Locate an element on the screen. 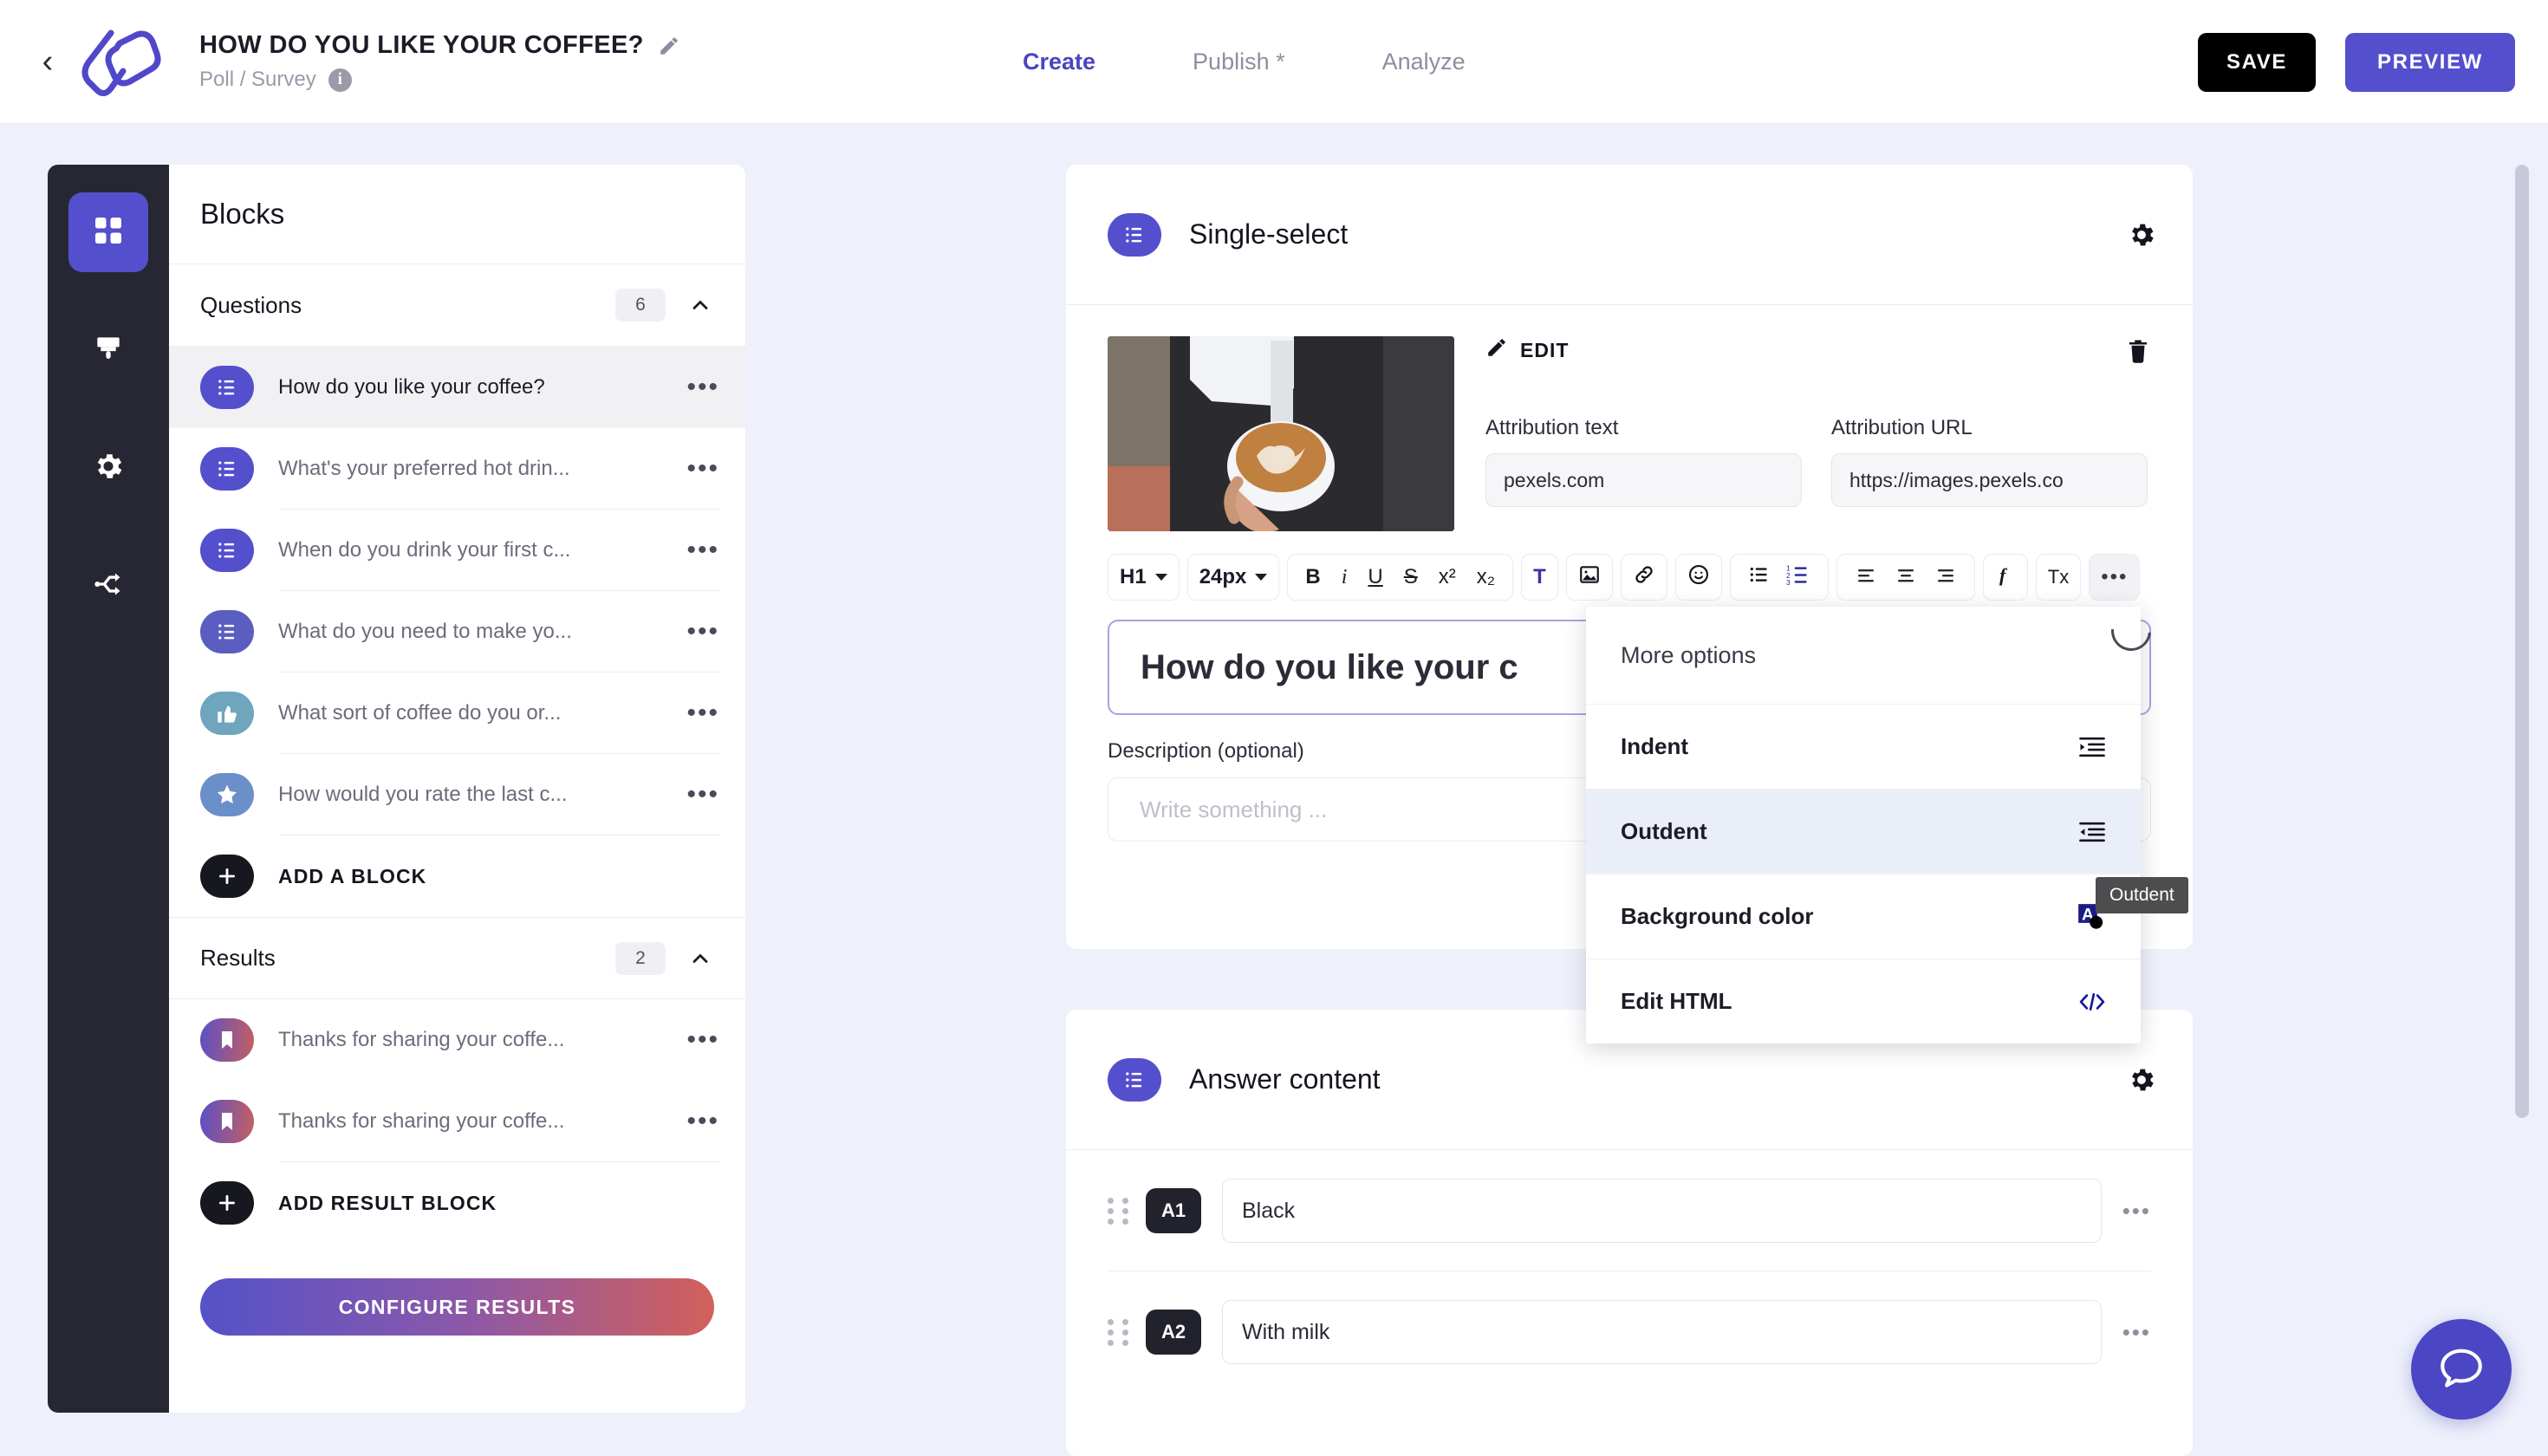 This screenshot has width=2548, height=1456. insert-link-button is located at coordinates (1643, 577).